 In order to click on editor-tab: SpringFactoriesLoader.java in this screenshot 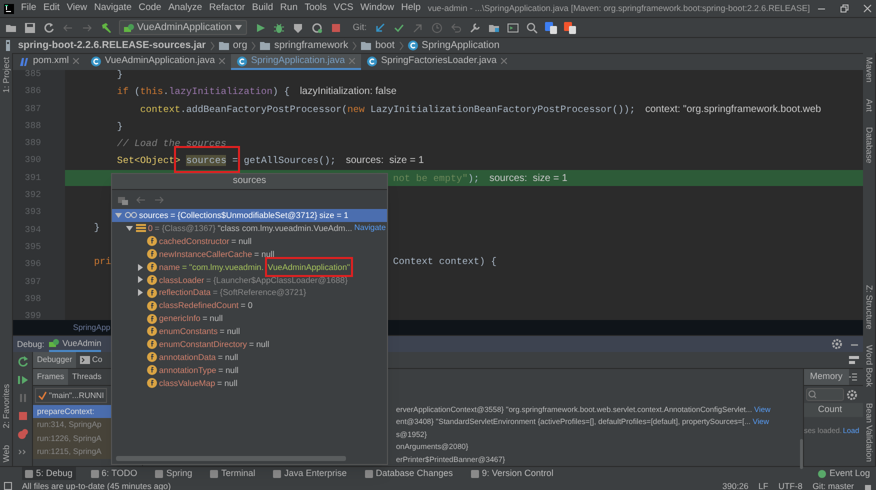, I will do `click(436, 62)`.